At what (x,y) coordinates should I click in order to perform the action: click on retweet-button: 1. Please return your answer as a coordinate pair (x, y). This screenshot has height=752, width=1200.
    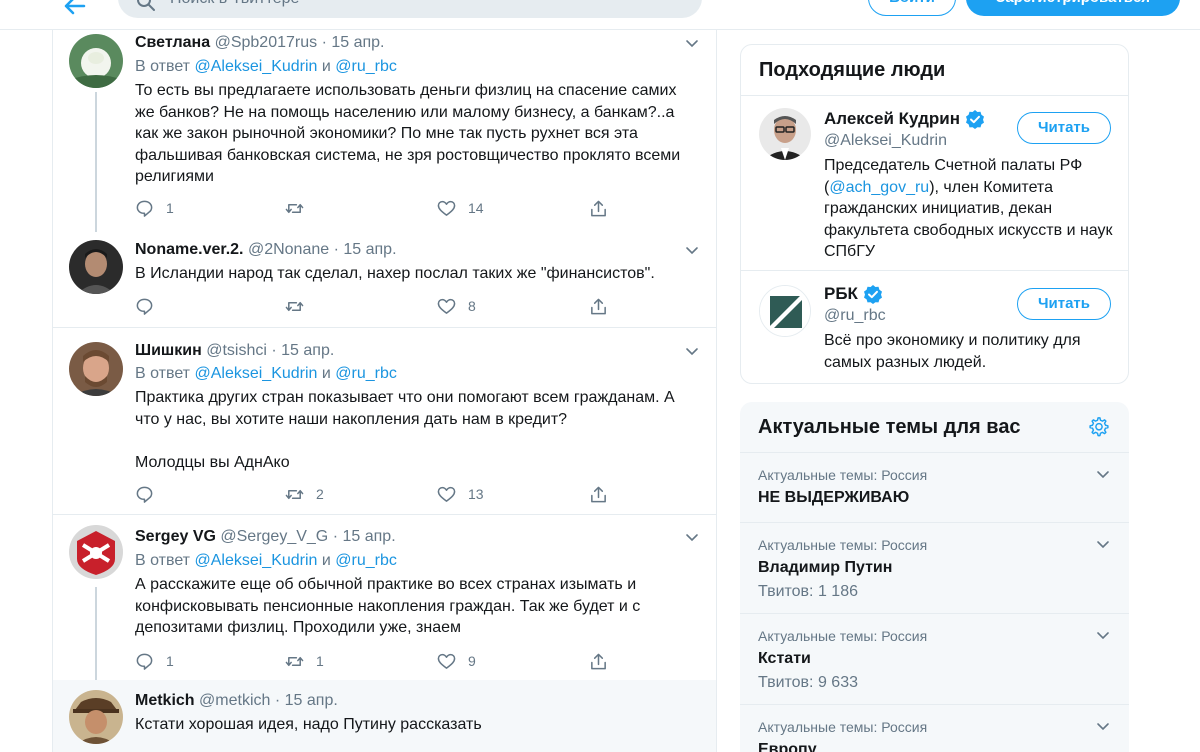
    Looking at the image, I should click on (304, 661).